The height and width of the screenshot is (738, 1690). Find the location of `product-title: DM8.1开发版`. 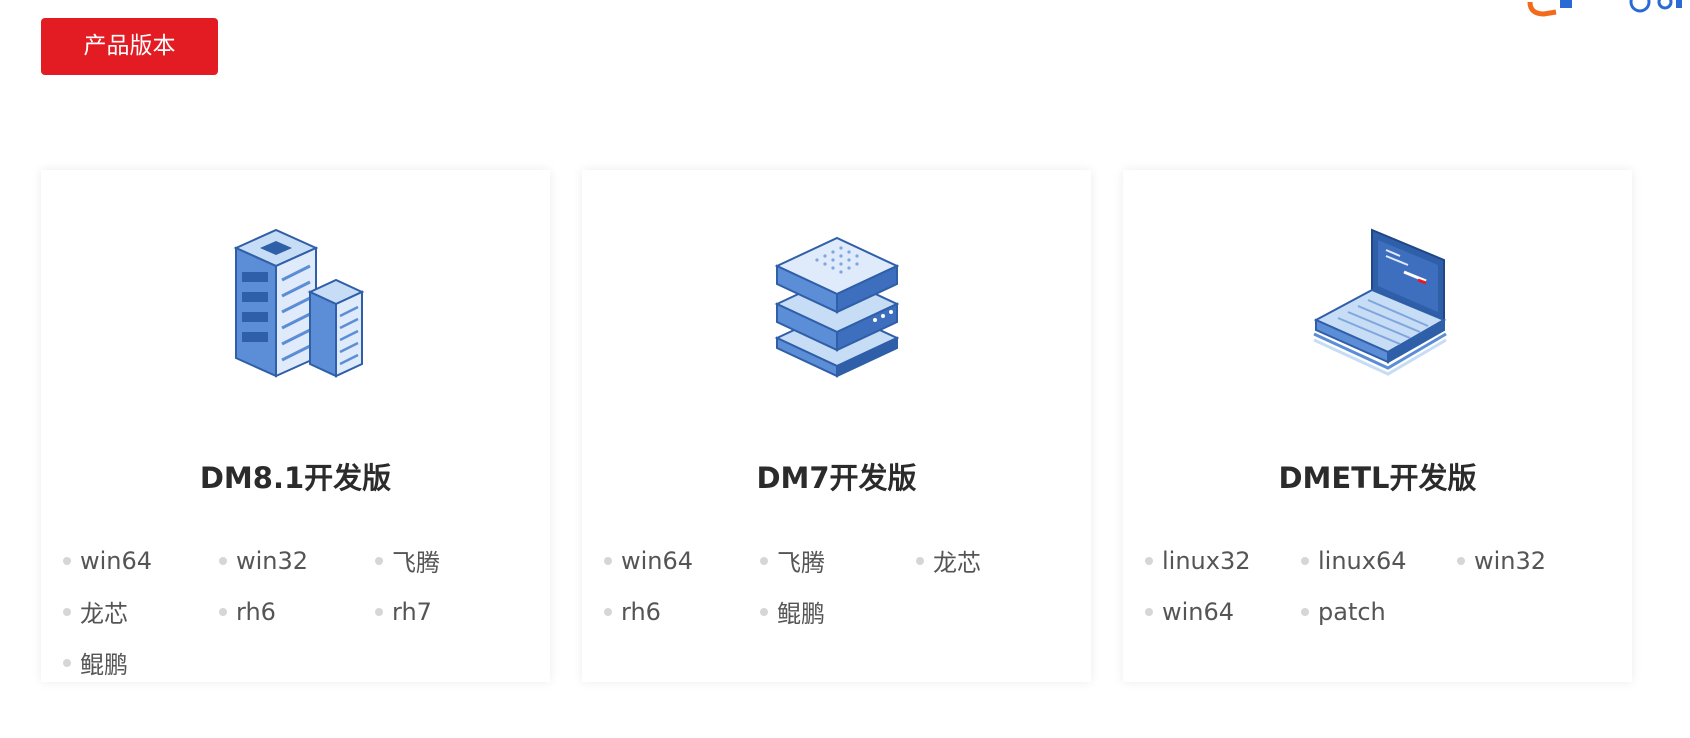

product-title: DM8.1开发版 is located at coordinates (295, 476).